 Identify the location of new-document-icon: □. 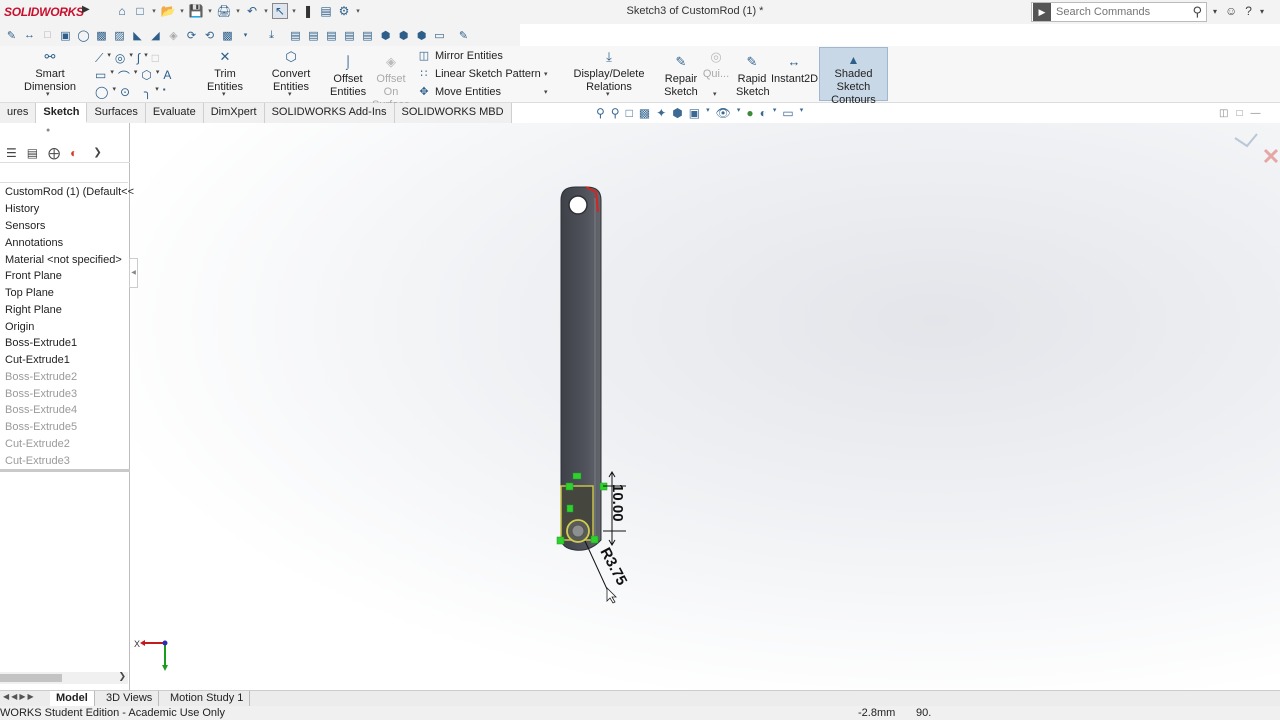
(140, 11).